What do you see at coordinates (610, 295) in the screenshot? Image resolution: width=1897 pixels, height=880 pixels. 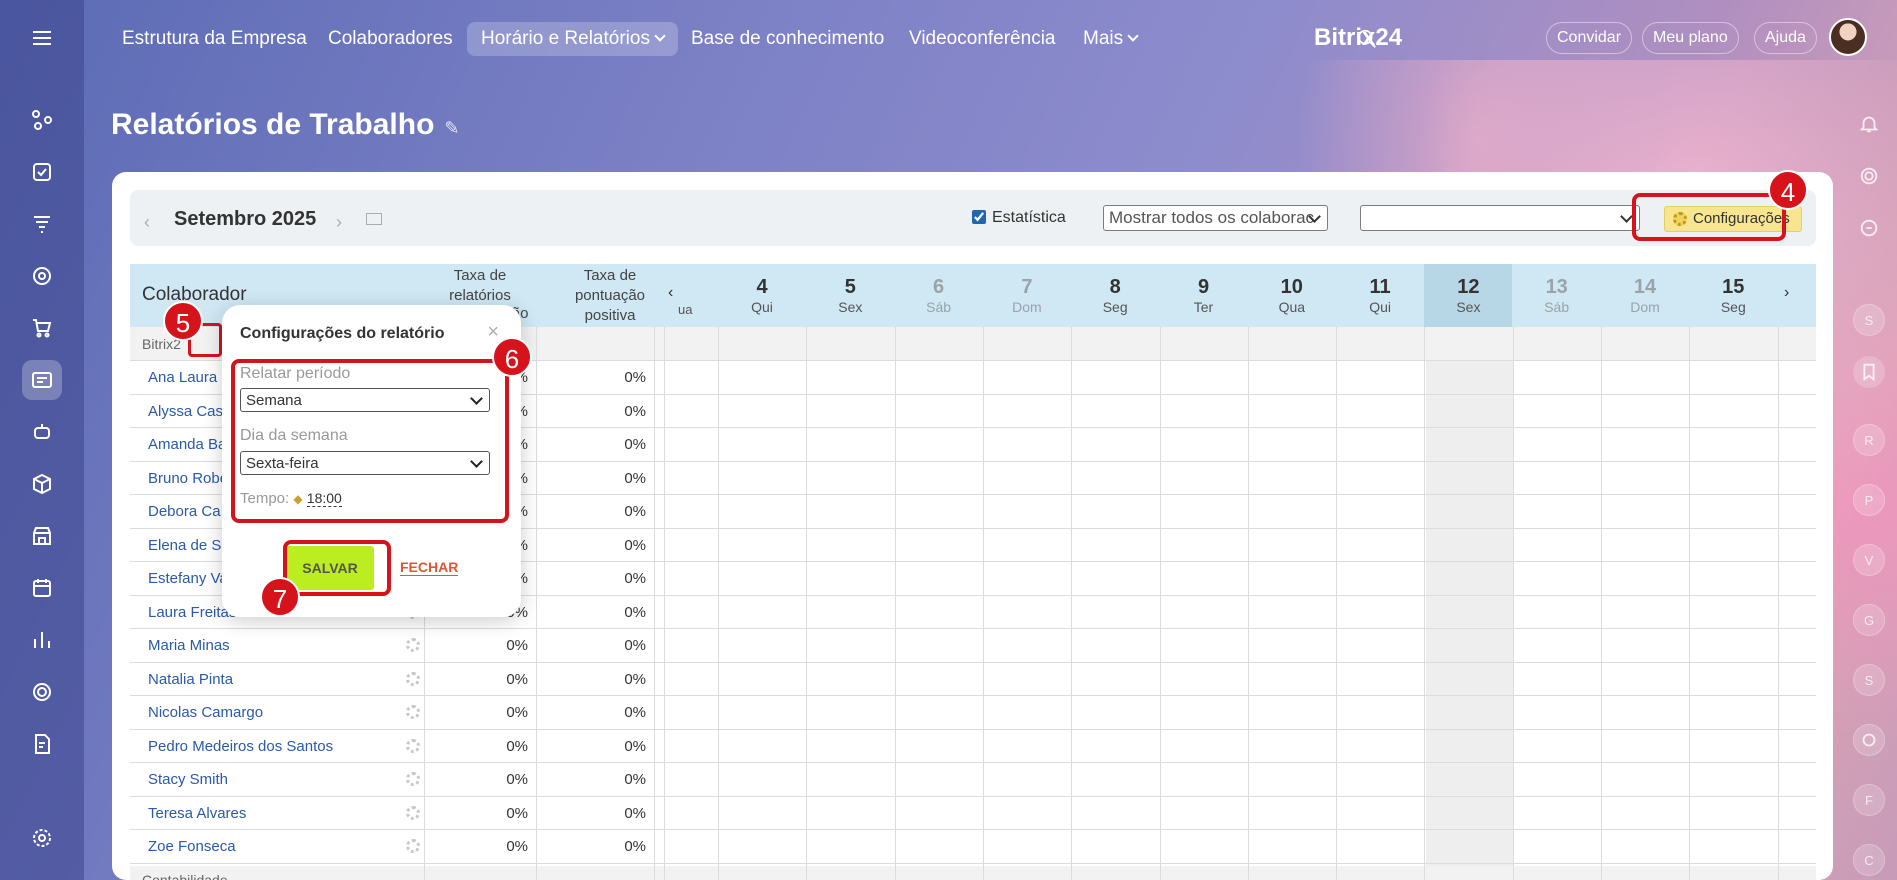 I see `header-rate-positive: Taxa de pontuação positiva` at bounding box center [610, 295].